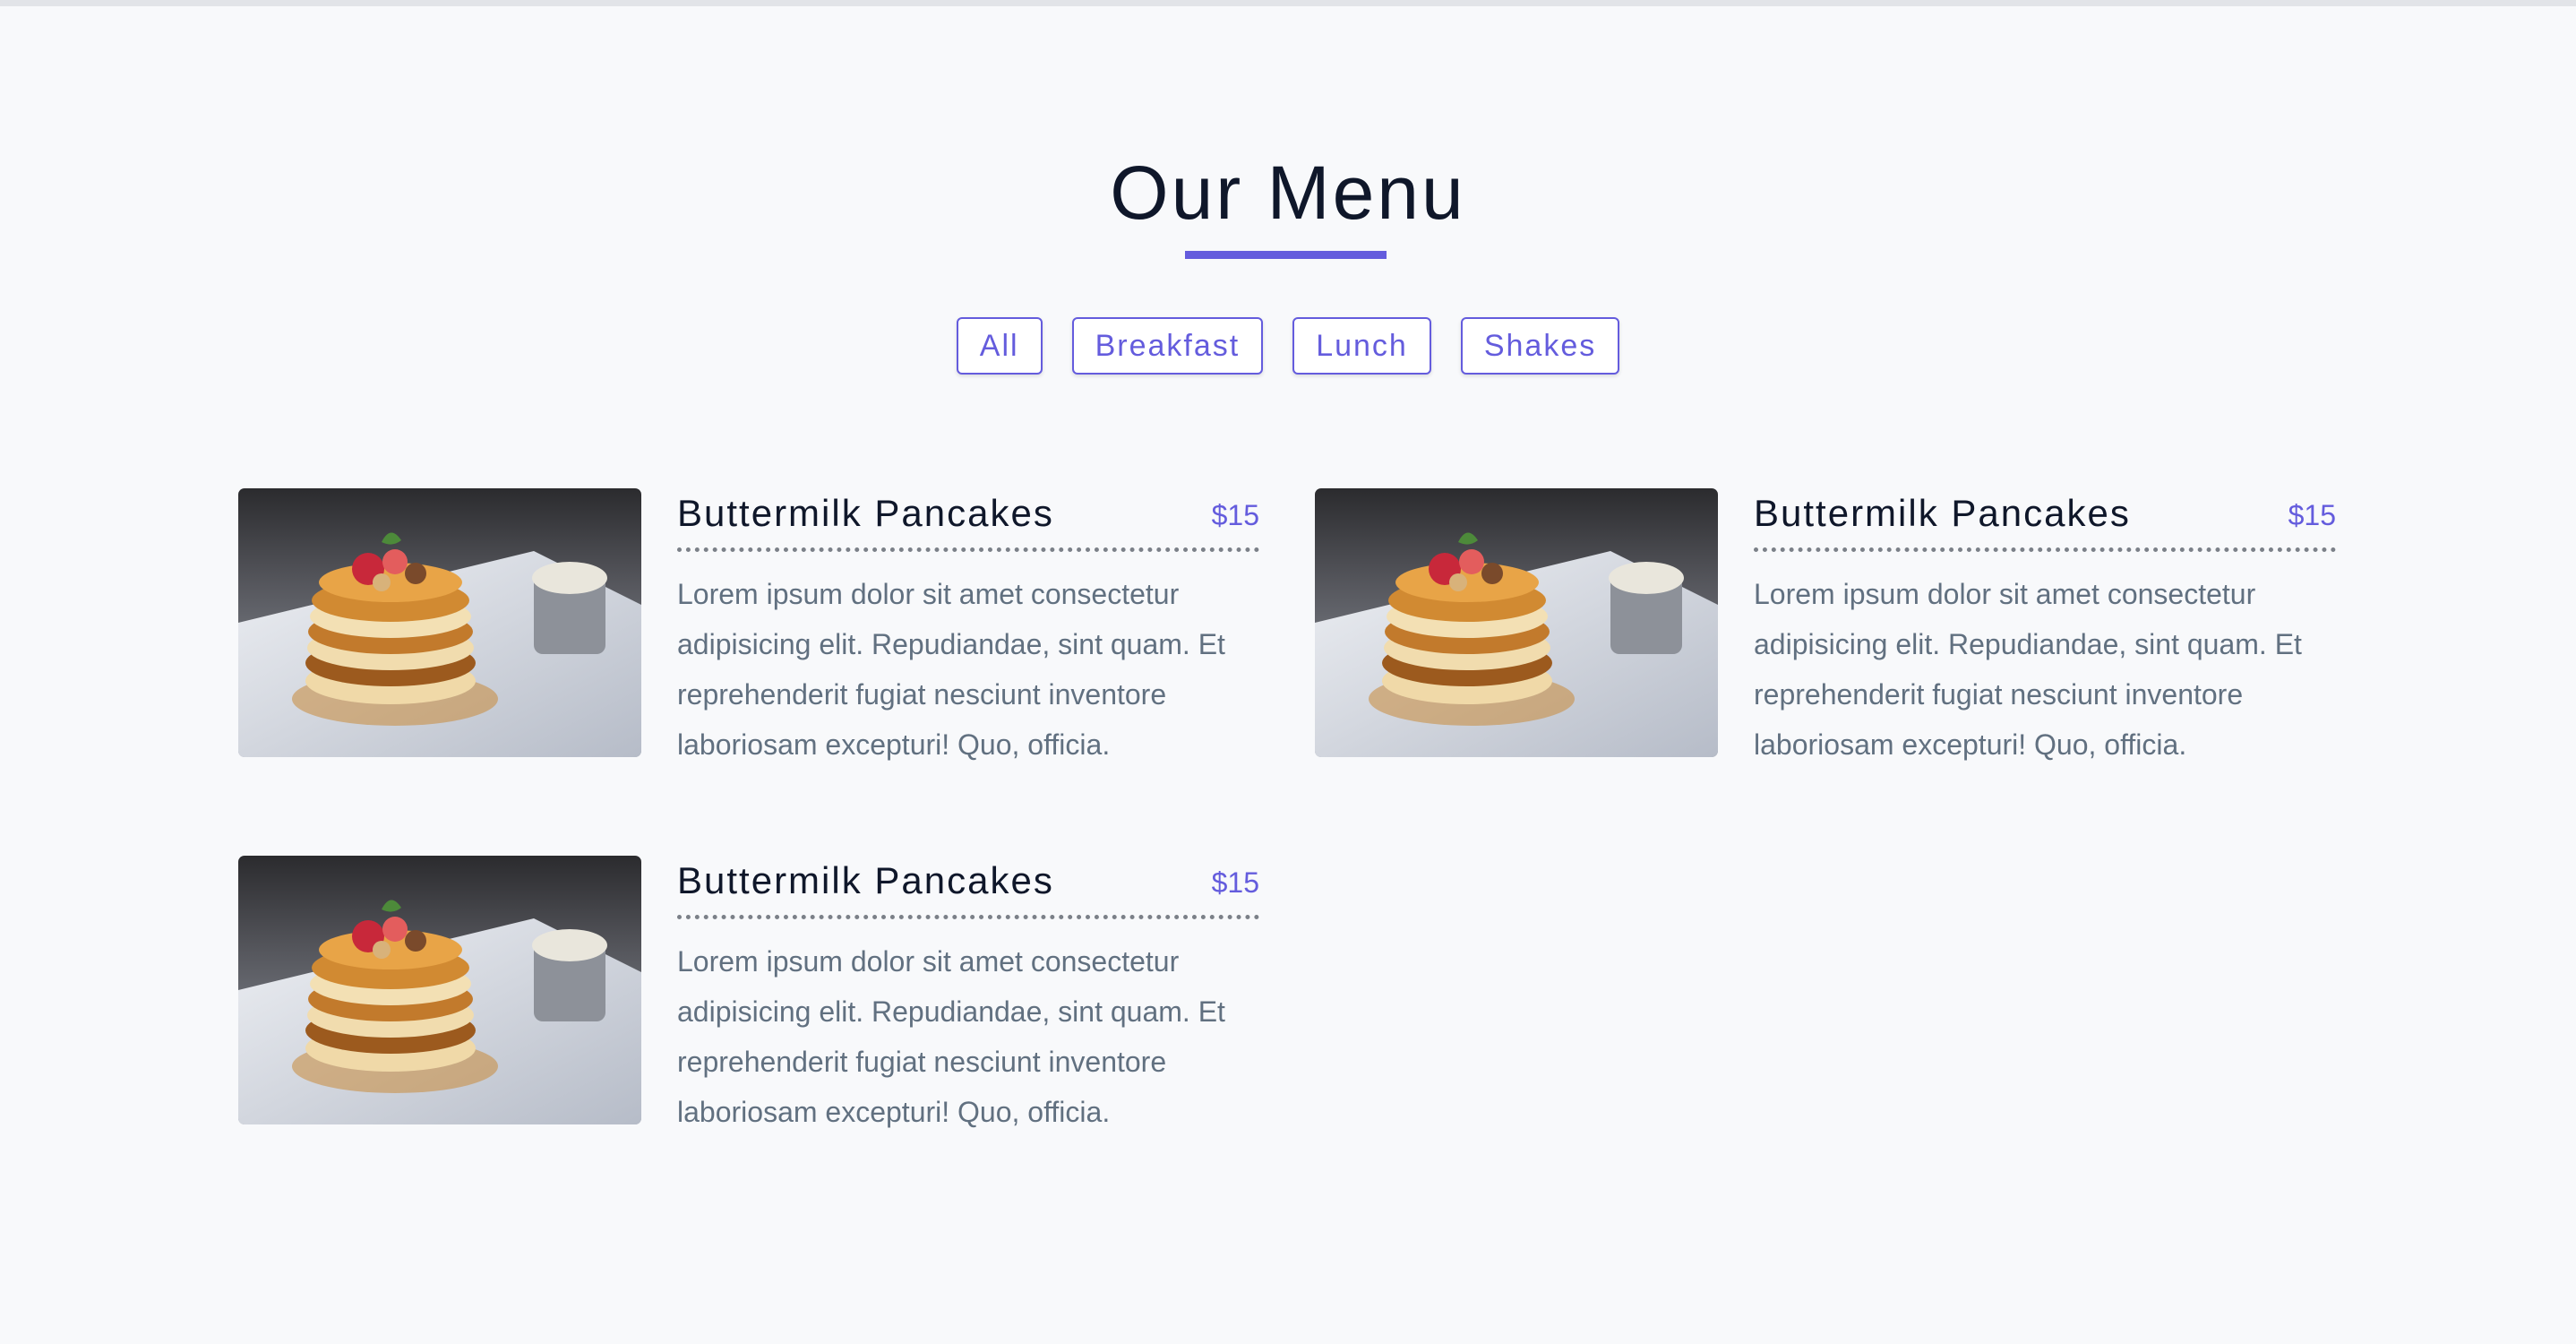 The image size is (2576, 1344). What do you see at coordinates (1288, 193) in the screenshot?
I see `section-title: Our Menu` at bounding box center [1288, 193].